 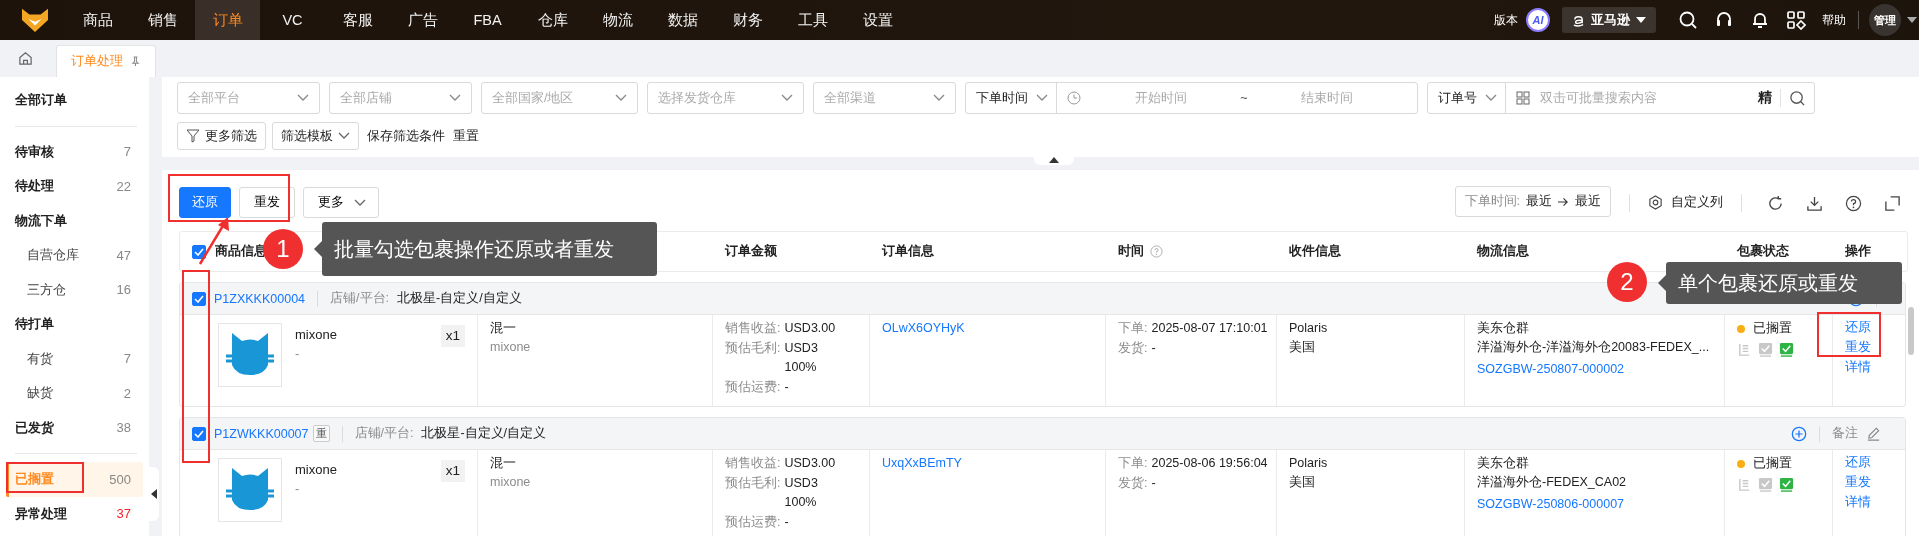 I want to click on nav-tab: 物流, so click(x=617, y=20).